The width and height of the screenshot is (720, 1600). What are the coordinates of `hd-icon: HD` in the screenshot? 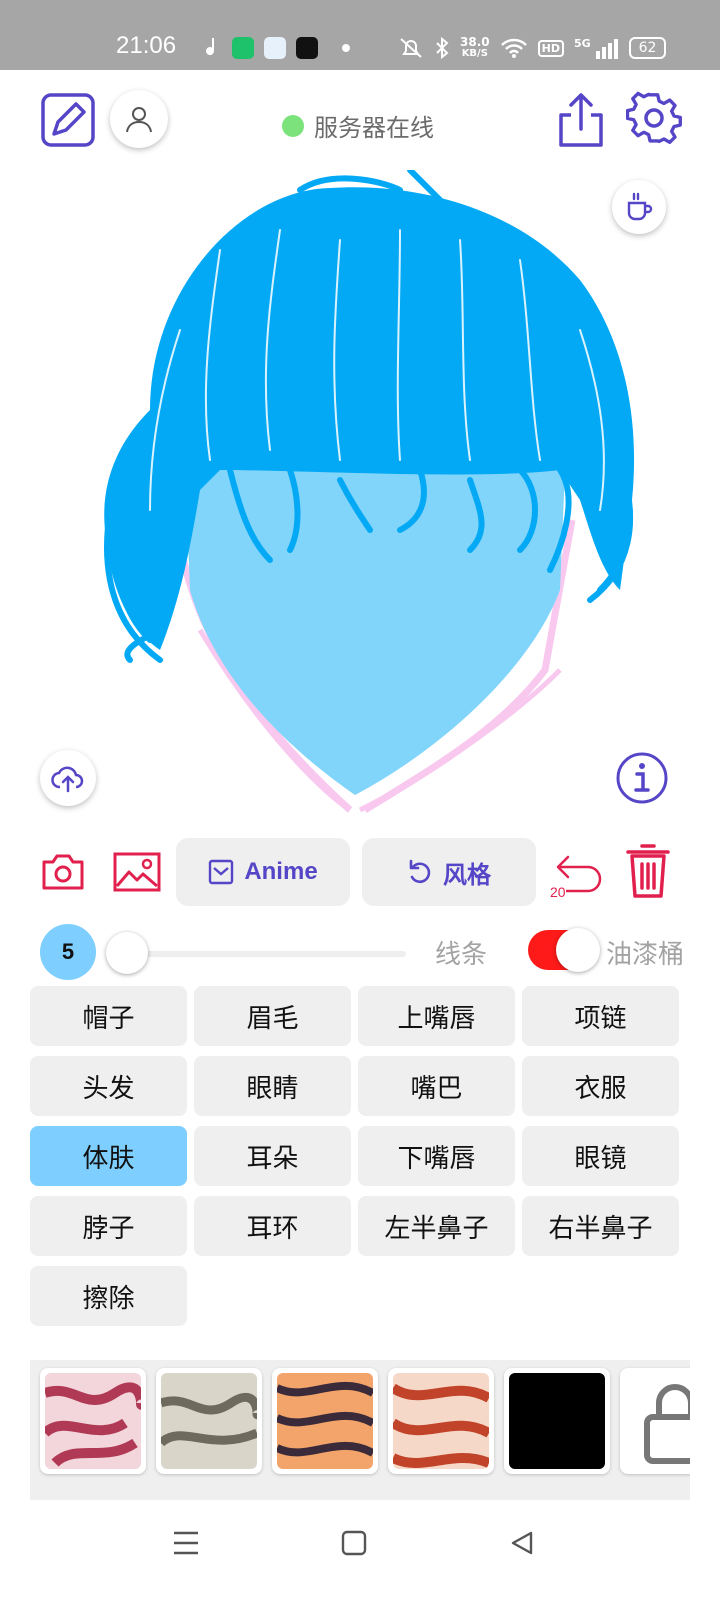 It's located at (550, 48).